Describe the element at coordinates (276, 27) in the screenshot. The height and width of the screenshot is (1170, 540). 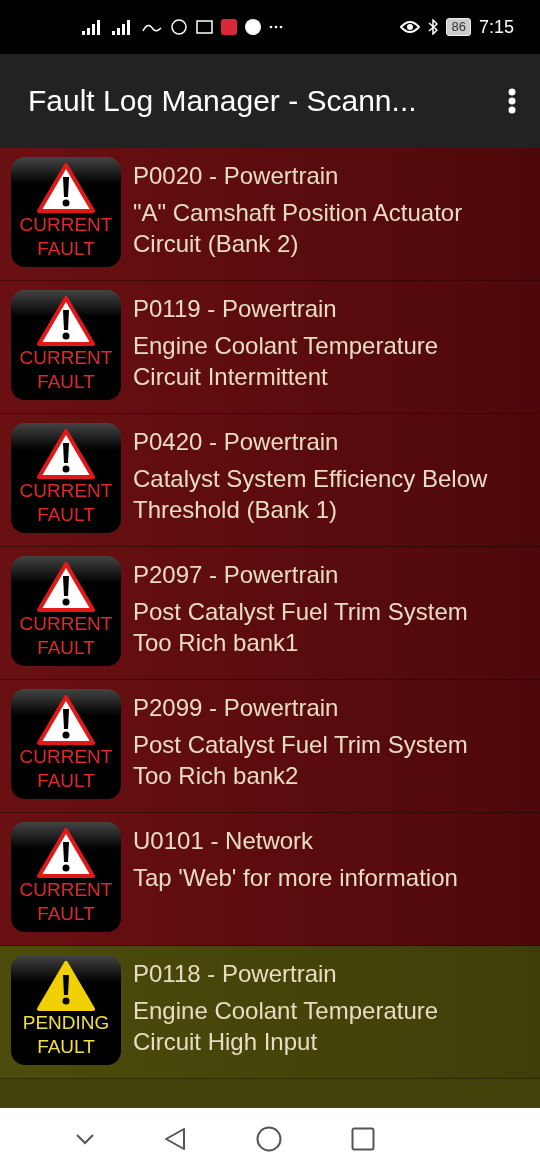
I see `more-notifications-icon` at that location.